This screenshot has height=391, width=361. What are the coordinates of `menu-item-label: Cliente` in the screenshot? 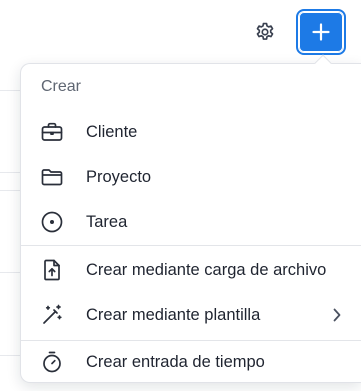 It's located at (112, 131).